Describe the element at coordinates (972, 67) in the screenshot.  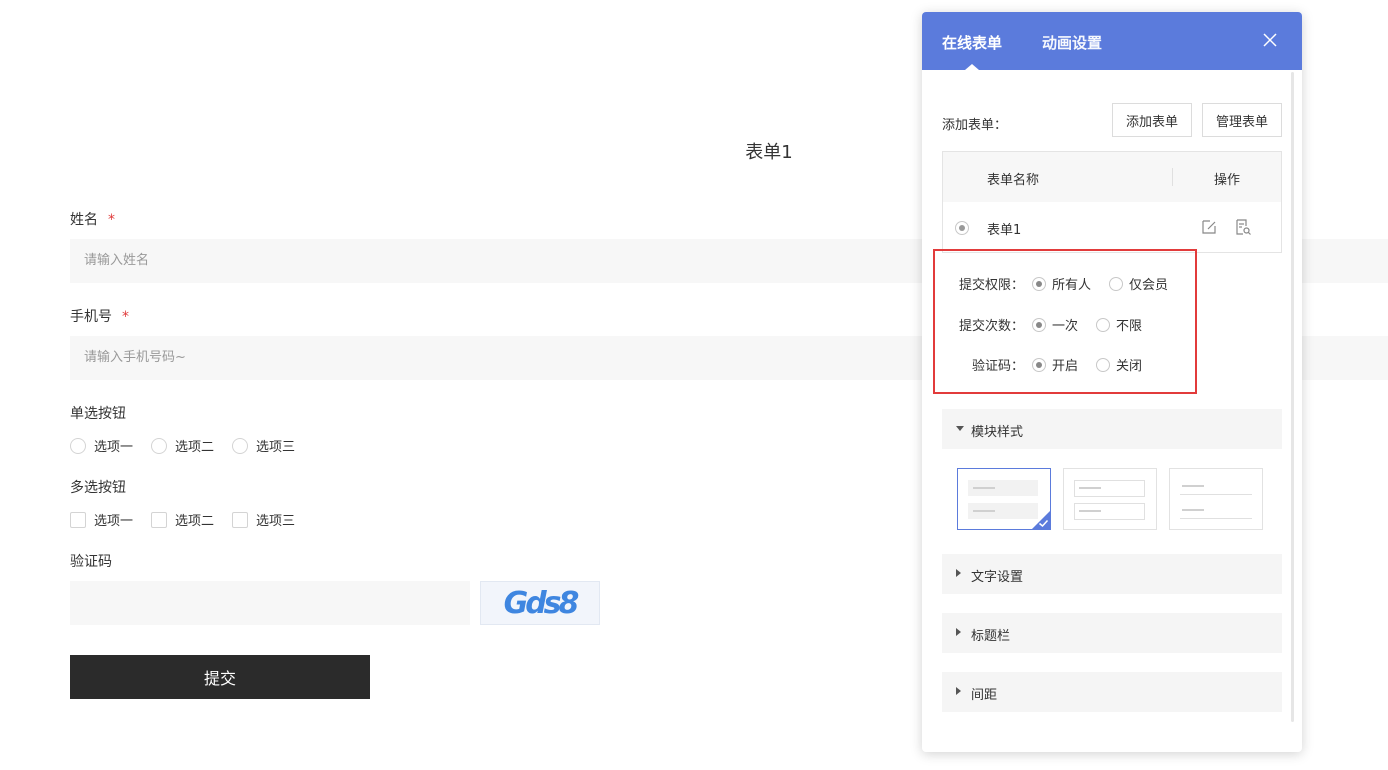
I see `active-tab-indicator` at that location.